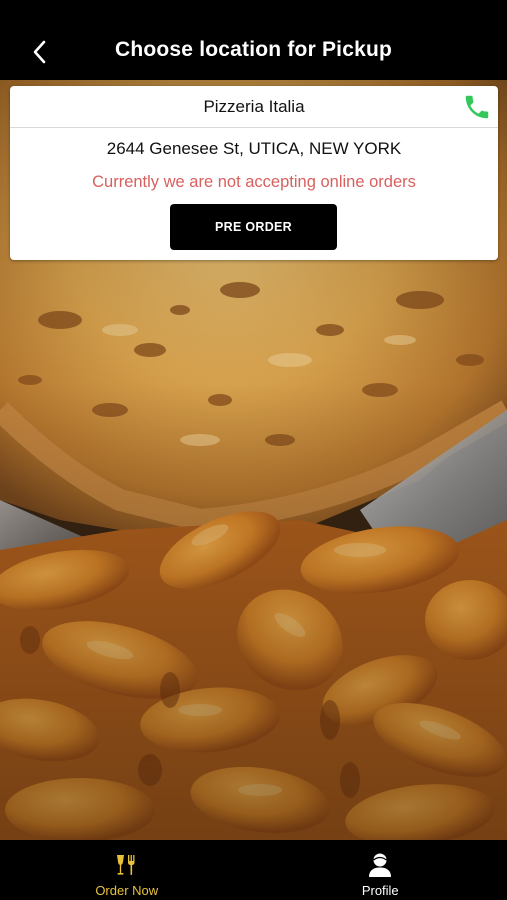 The width and height of the screenshot is (507, 900). I want to click on location-name-row: Pizzeria Italia, so click(254, 107).